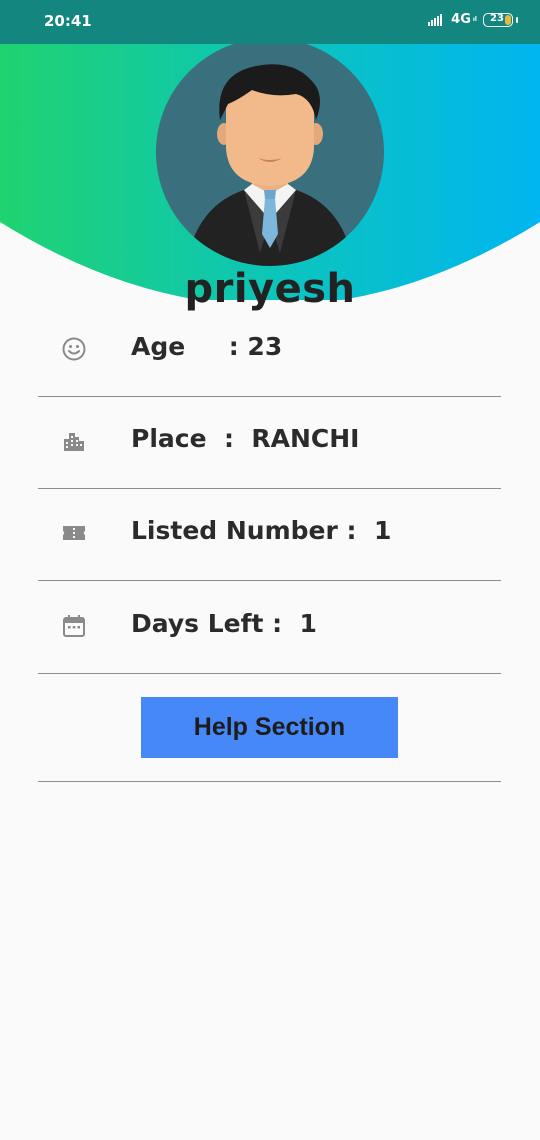 The width and height of the screenshot is (540, 1140). I want to click on network-sub: ıl, so click(474, 19).